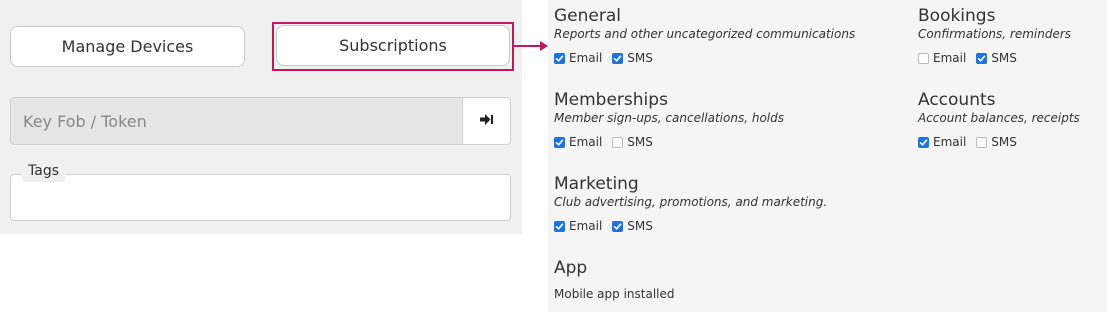  I want to click on accounts-email-checkbox: Email, so click(942, 142).